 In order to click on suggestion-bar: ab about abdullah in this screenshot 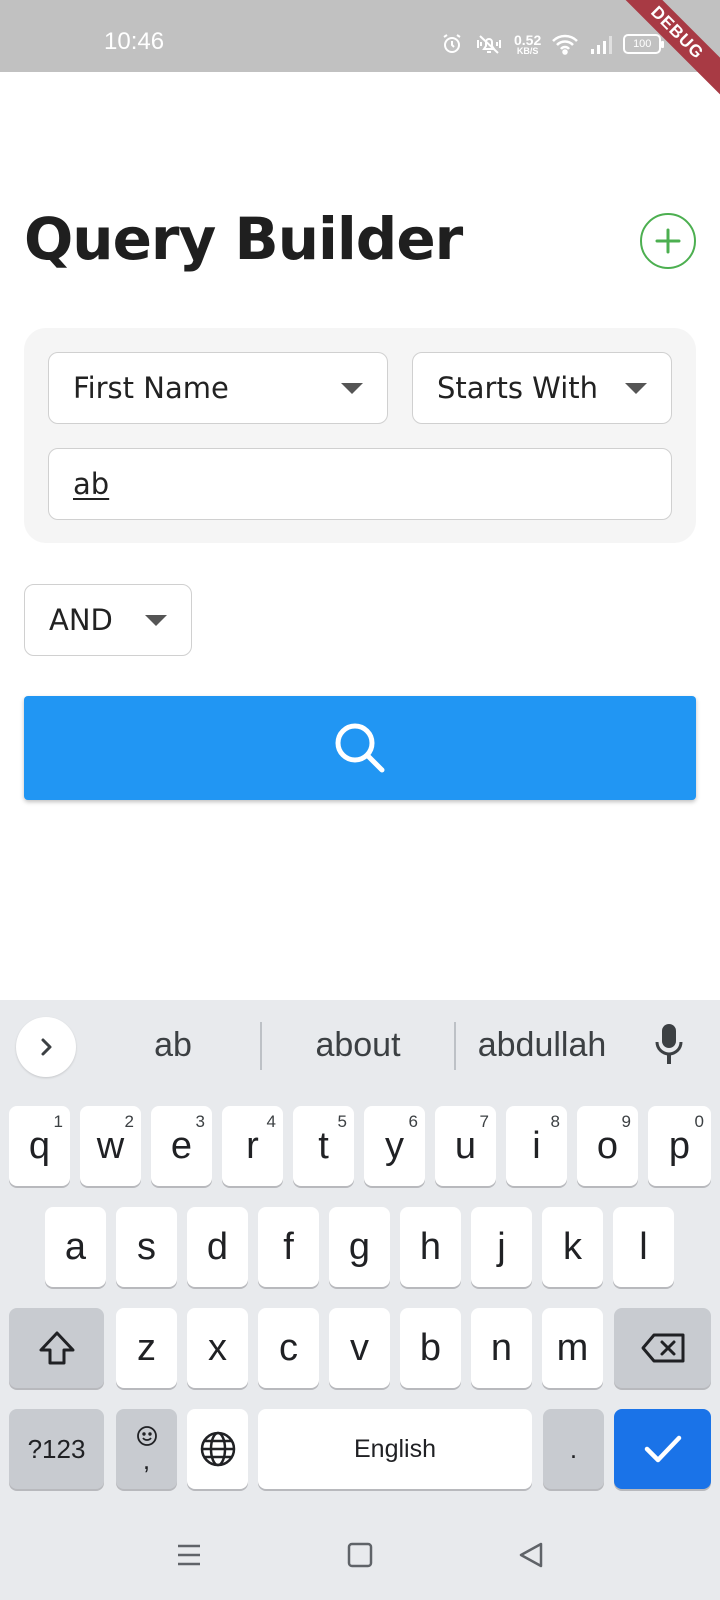, I will do `click(360, 1048)`.